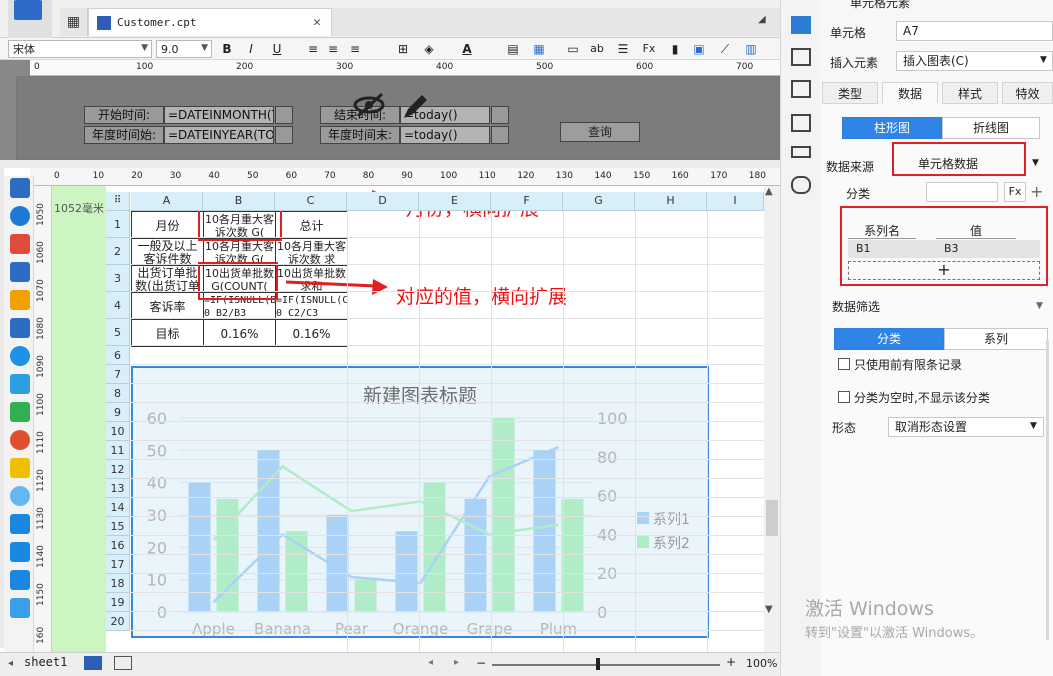  I want to click on add-series-button: +, so click(944, 270).